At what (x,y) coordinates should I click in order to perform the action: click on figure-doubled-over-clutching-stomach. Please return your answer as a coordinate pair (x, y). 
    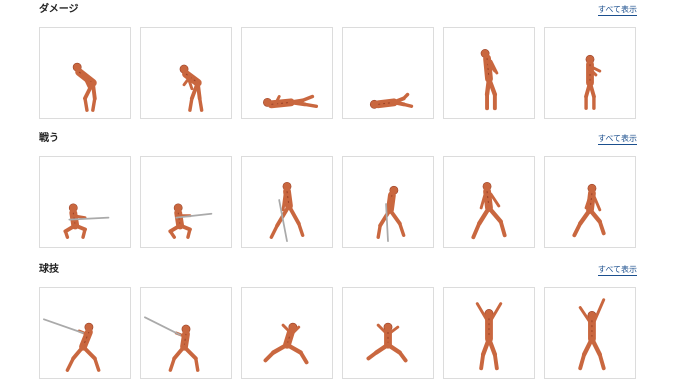
    Looking at the image, I should click on (84, 87).